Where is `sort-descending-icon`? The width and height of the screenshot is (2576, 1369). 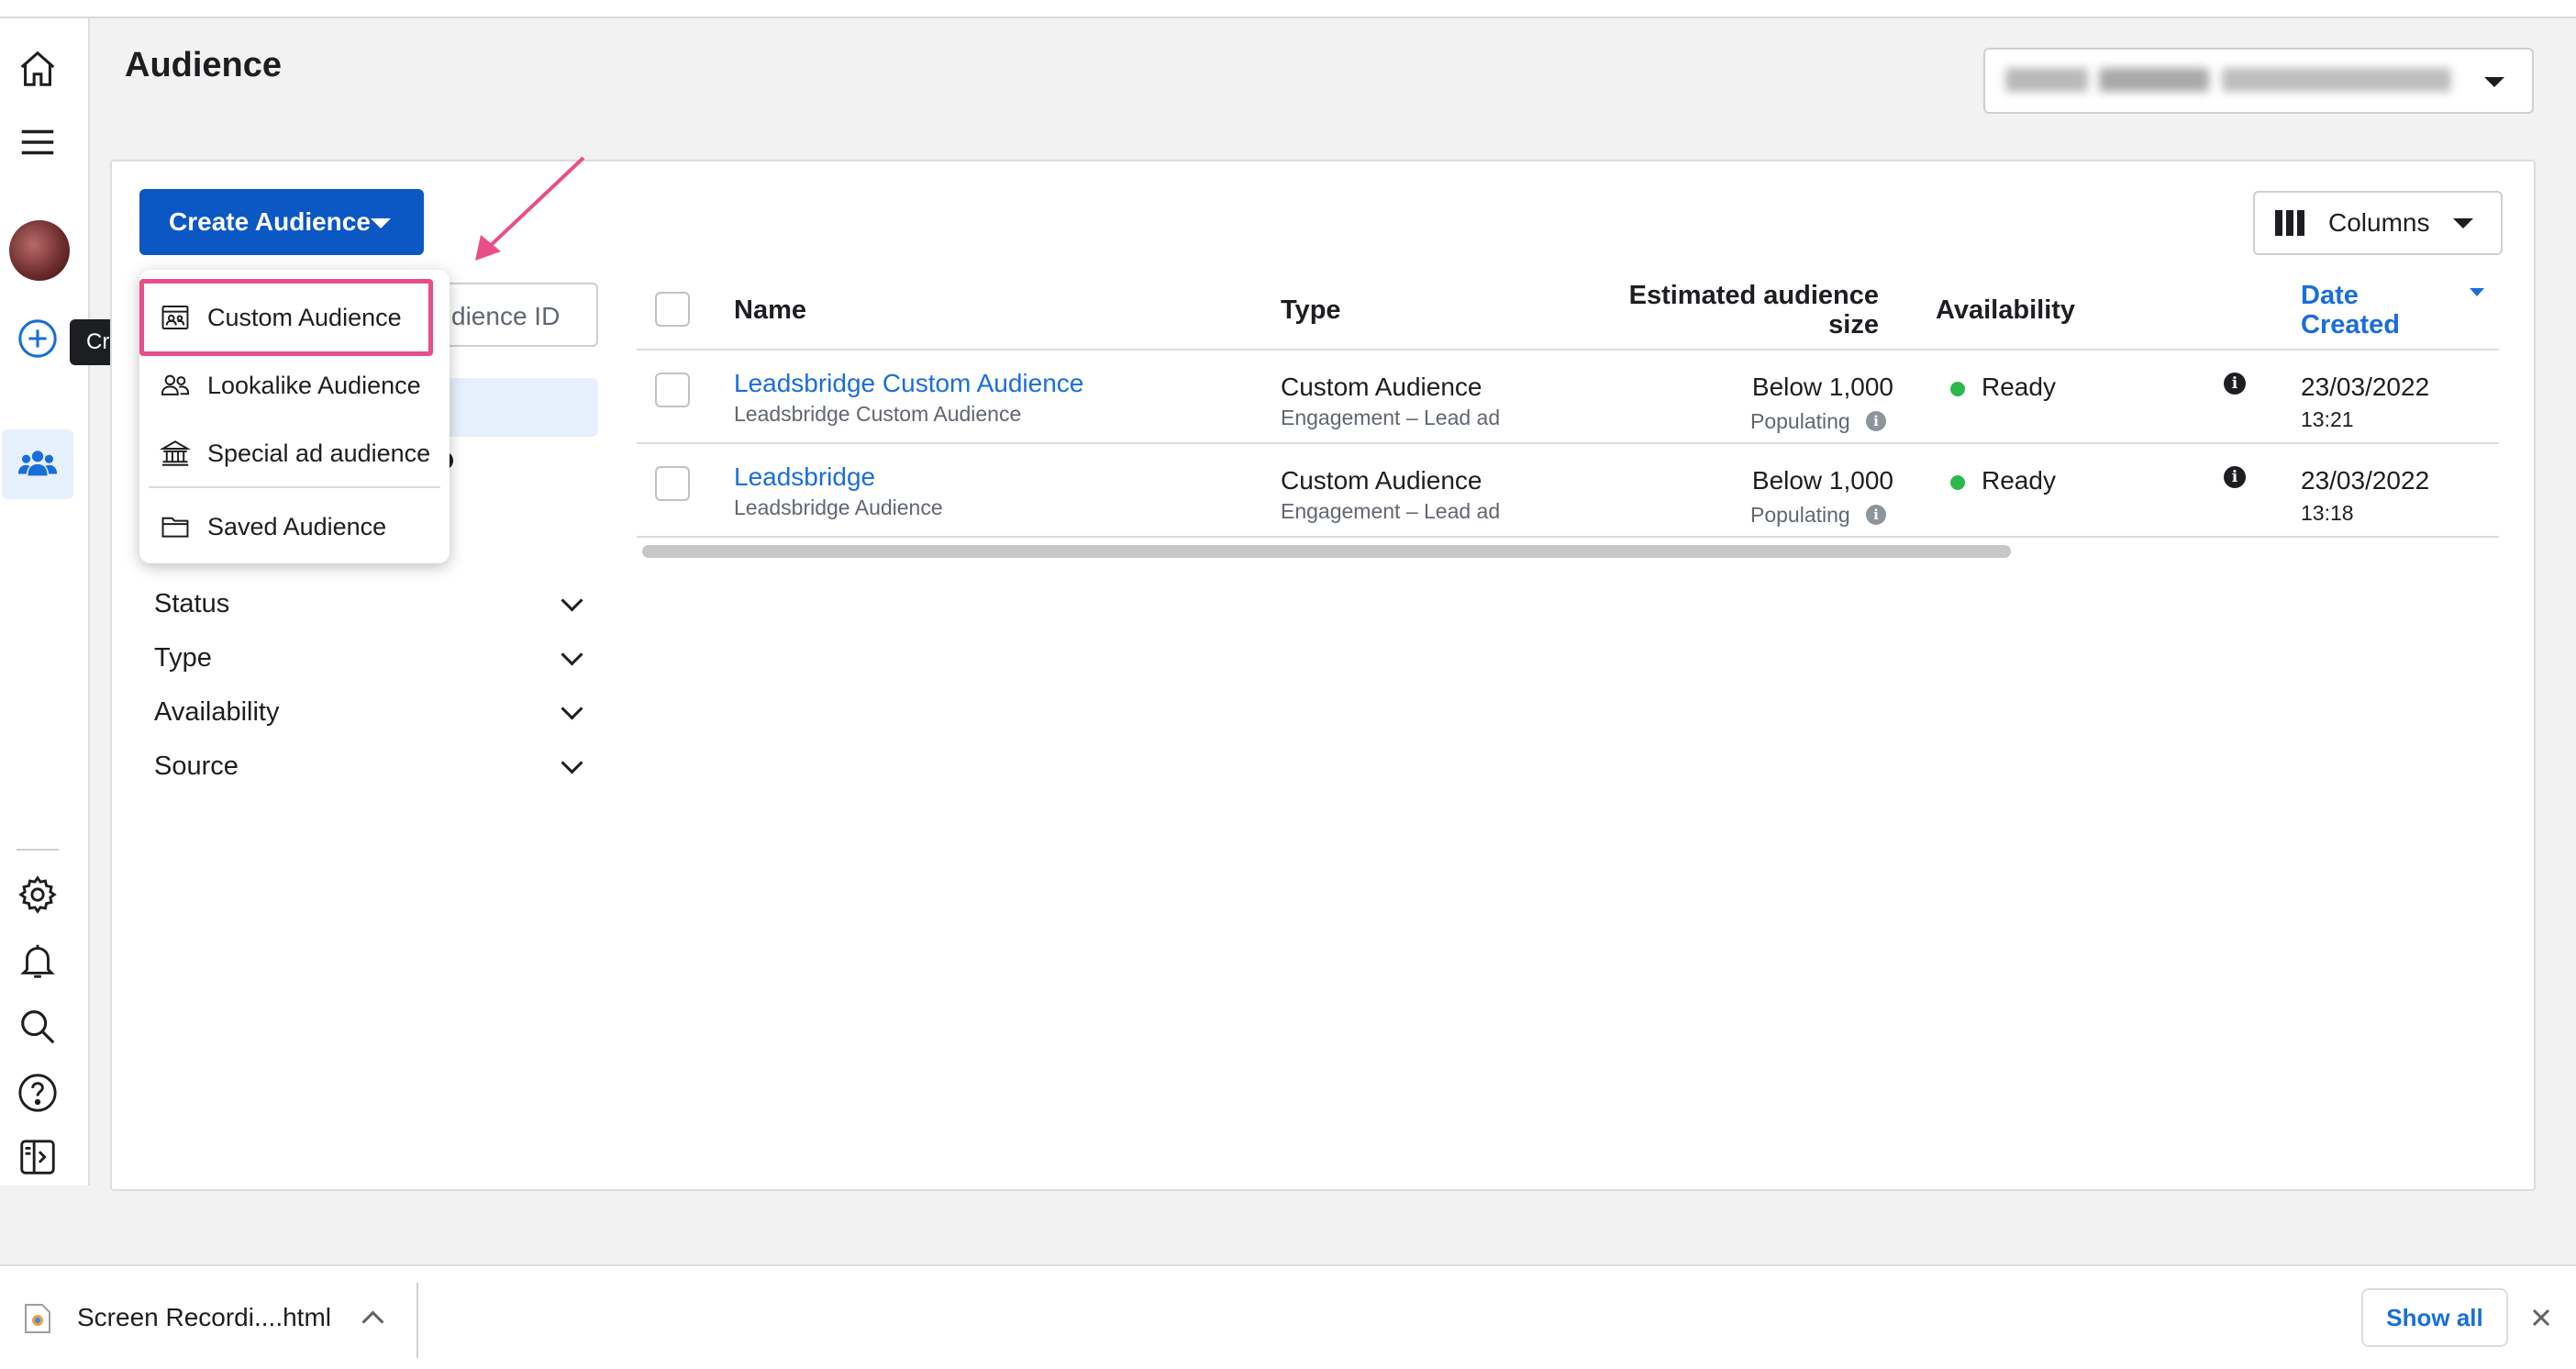 sort-descending-icon is located at coordinates (2477, 292).